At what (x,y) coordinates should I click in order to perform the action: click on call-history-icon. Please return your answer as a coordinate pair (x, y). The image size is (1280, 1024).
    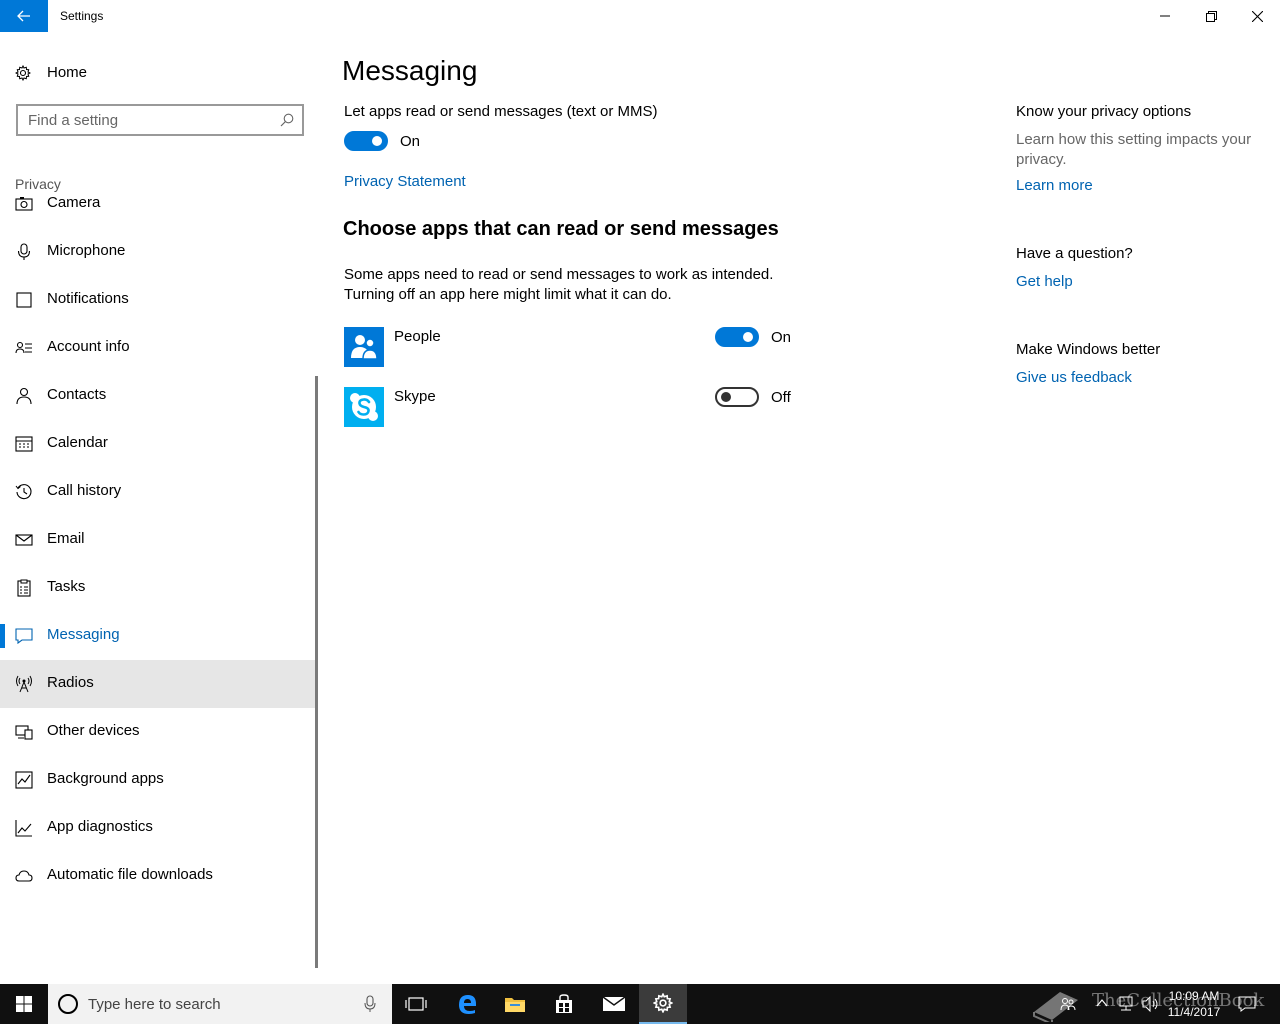
    Looking at the image, I should click on (23, 492).